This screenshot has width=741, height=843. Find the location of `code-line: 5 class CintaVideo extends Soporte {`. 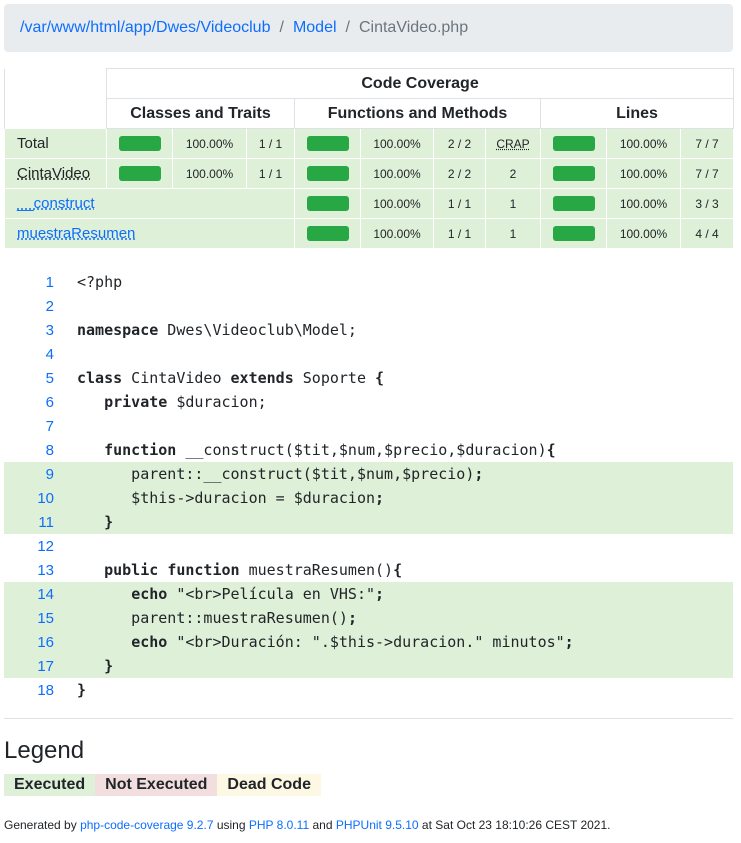

code-line: 5 class CintaVideo extends Soporte { is located at coordinates (368, 378).